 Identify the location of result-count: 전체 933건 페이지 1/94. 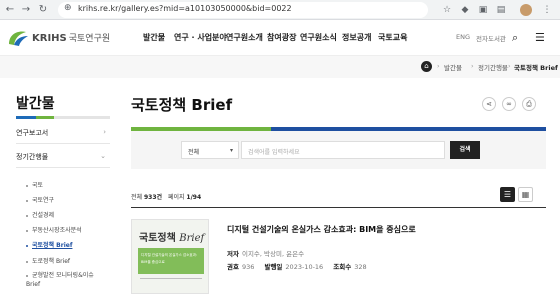
(166, 197).